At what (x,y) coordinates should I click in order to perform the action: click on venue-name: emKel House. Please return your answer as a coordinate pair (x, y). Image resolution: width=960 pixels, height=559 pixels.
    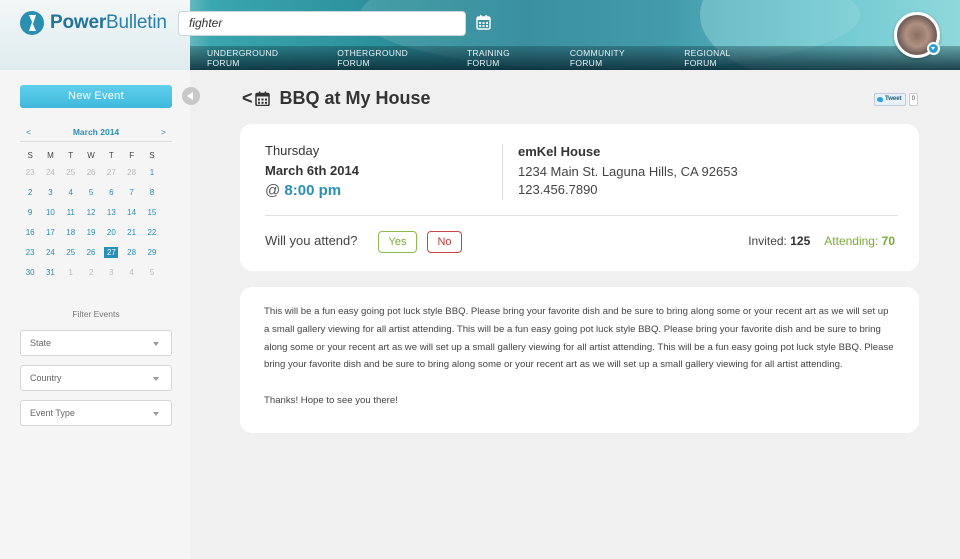
    Looking at the image, I should click on (559, 151).